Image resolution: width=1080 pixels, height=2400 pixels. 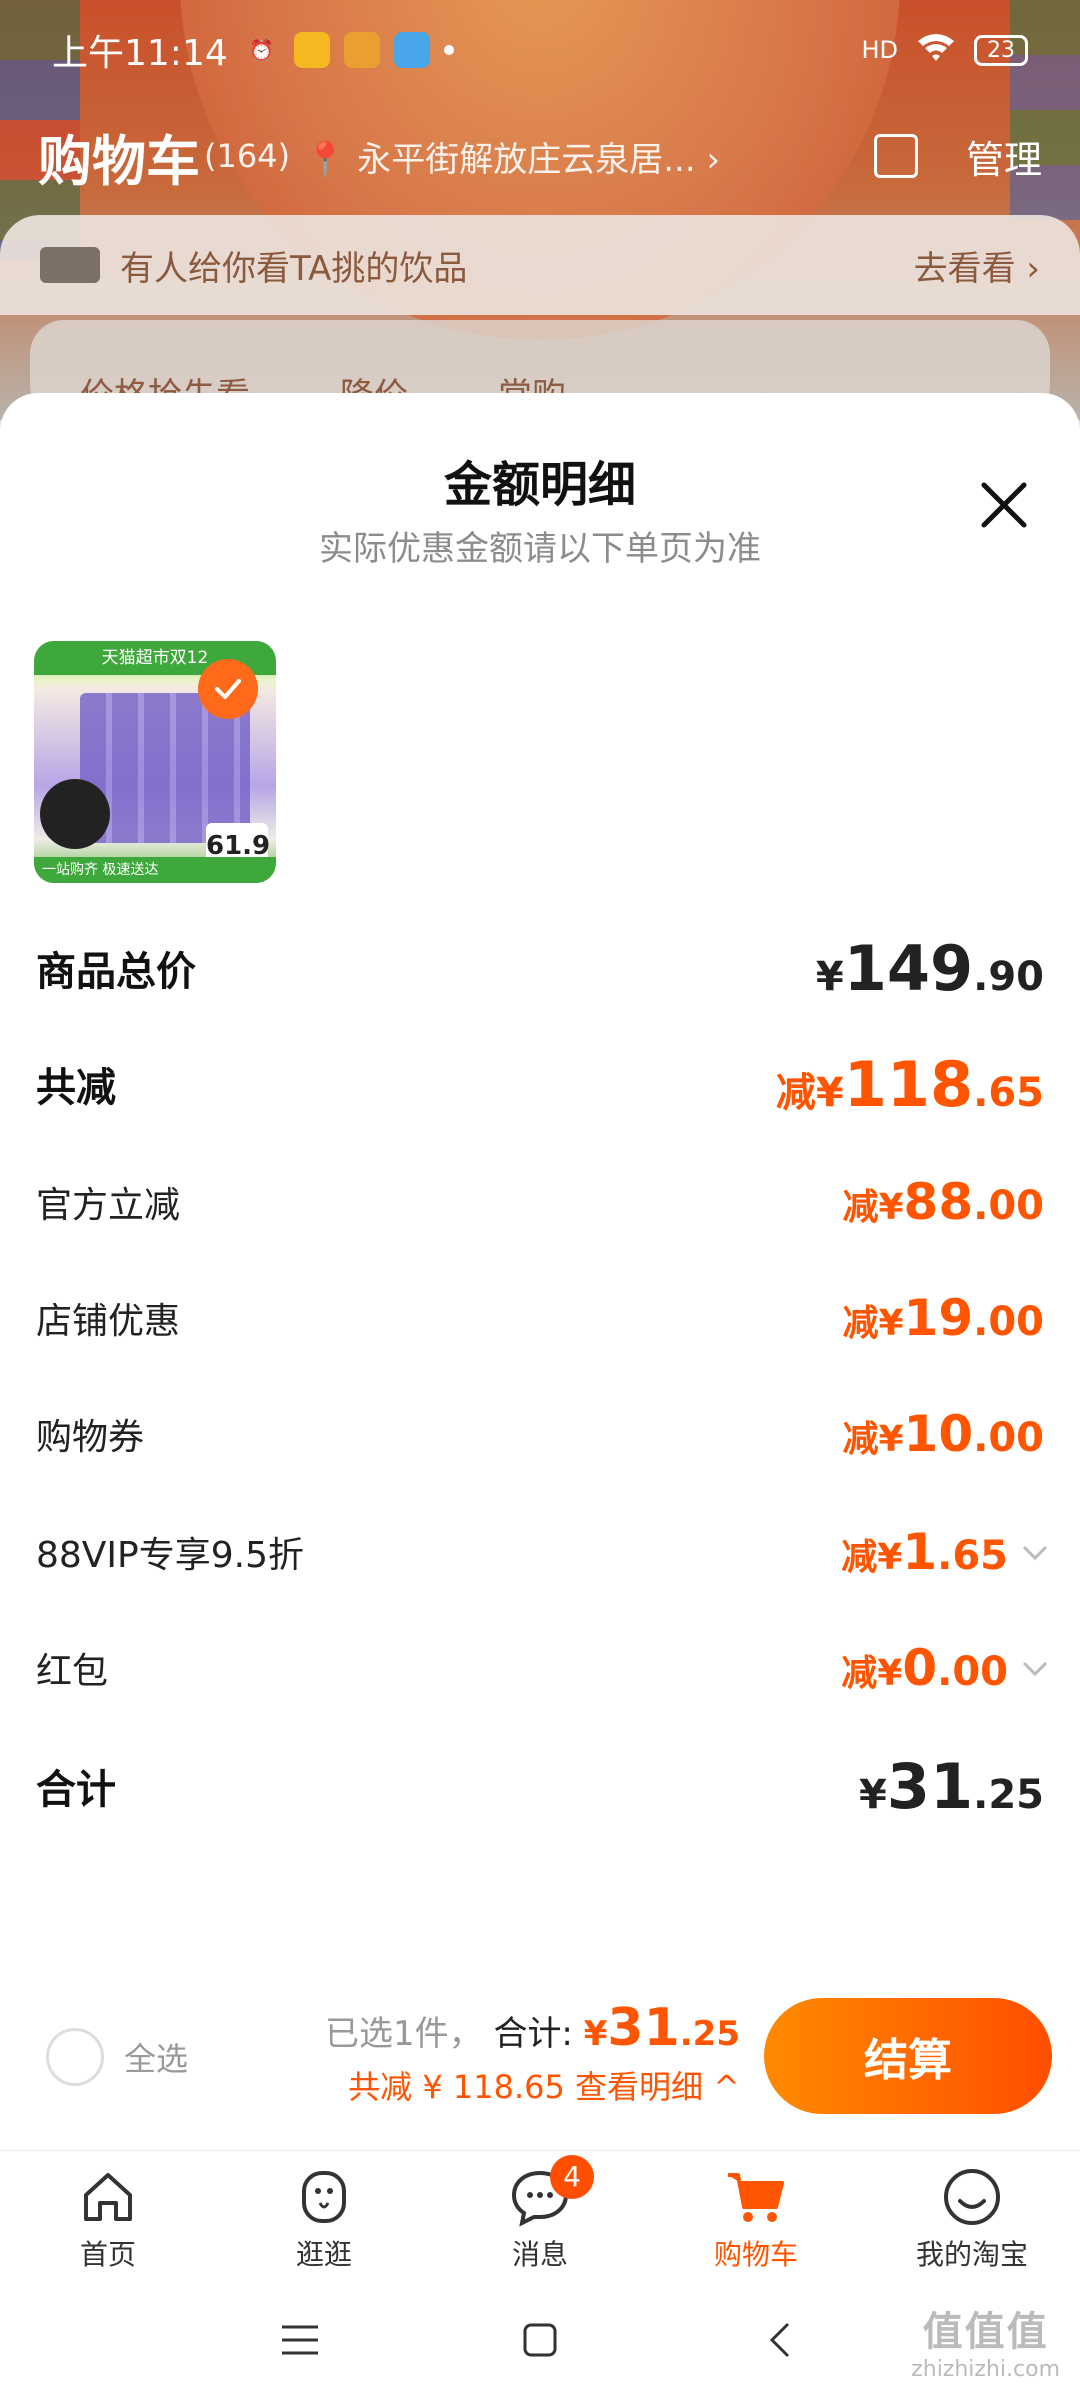 I want to click on row-amount: 减¥ 118.65, so click(x=909, y=1084).